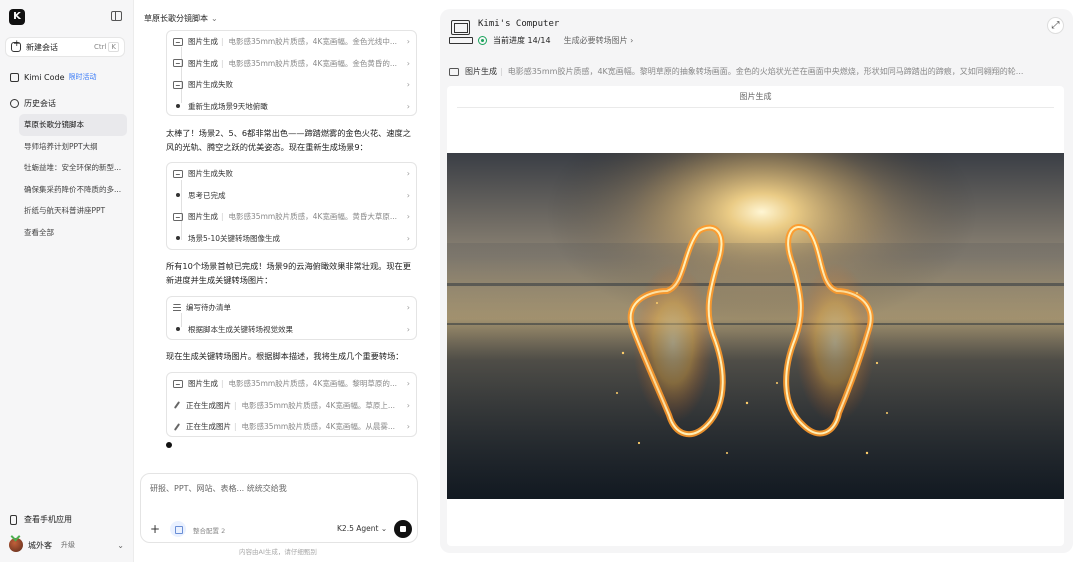 The width and height of the screenshot is (1080, 562). I want to click on assistant-message: 现在生成关键转场图片。根据脚本描述，我将生成几个重要转场：, so click(285, 356).